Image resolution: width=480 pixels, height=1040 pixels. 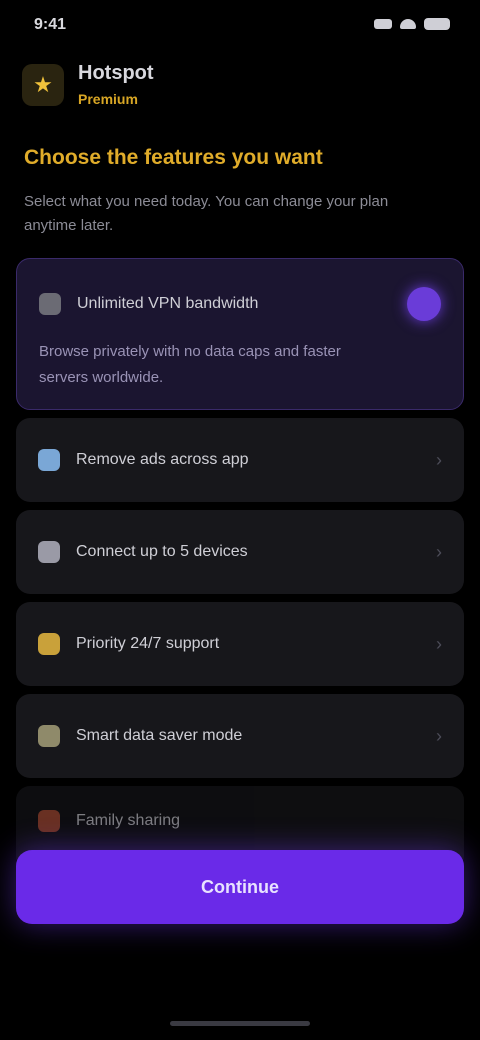 I want to click on wifi-icon, so click(x=408, y=24).